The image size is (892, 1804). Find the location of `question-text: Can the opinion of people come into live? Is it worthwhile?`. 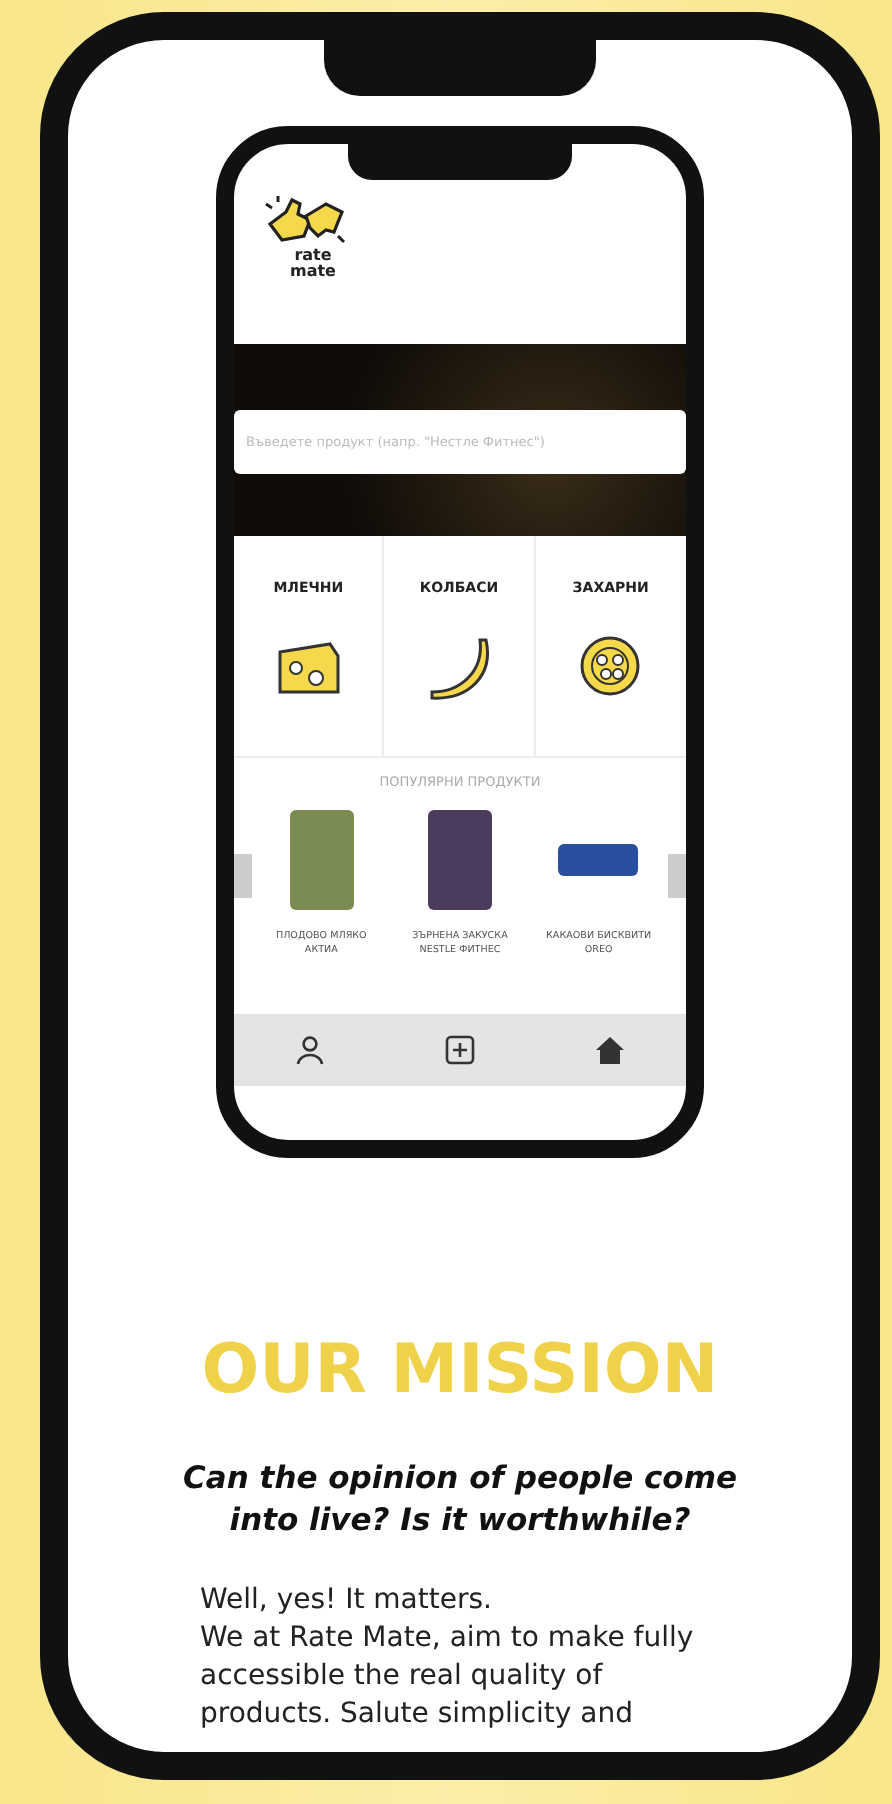

question-text: Can the opinion of people come into live? Is it worthwhile? is located at coordinates (460, 1500).